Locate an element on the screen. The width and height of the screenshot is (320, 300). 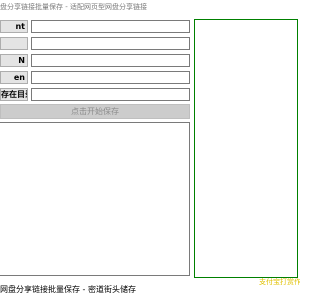
status-bar-text: 网盘分享链接批量保存 - 密道街头储存 is located at coordinates (68, 289).